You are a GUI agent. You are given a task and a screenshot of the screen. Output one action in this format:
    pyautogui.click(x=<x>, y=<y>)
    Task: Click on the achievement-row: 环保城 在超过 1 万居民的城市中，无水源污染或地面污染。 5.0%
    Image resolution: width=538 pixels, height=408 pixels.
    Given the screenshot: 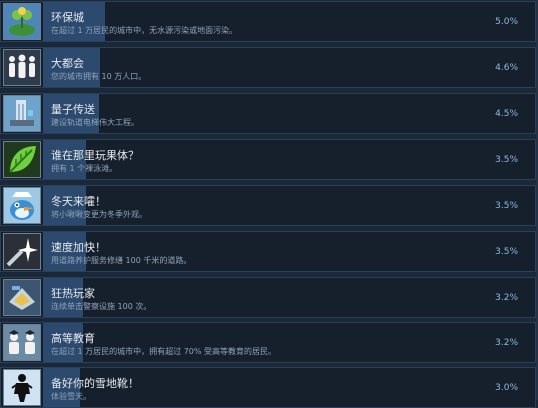 What is the action you would take?
    pyautogui.click(x=268, y=21)
    